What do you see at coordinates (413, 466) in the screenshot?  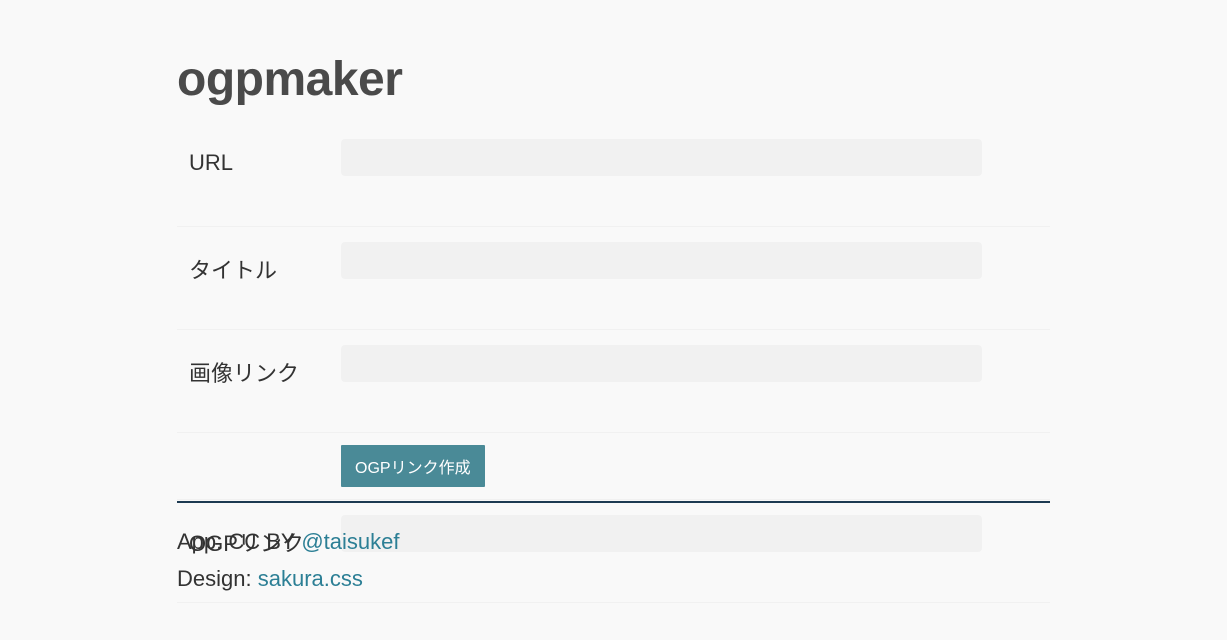 I see `create-ogp-link-button: OGPリンク作成` at bounding box center [413, 466].